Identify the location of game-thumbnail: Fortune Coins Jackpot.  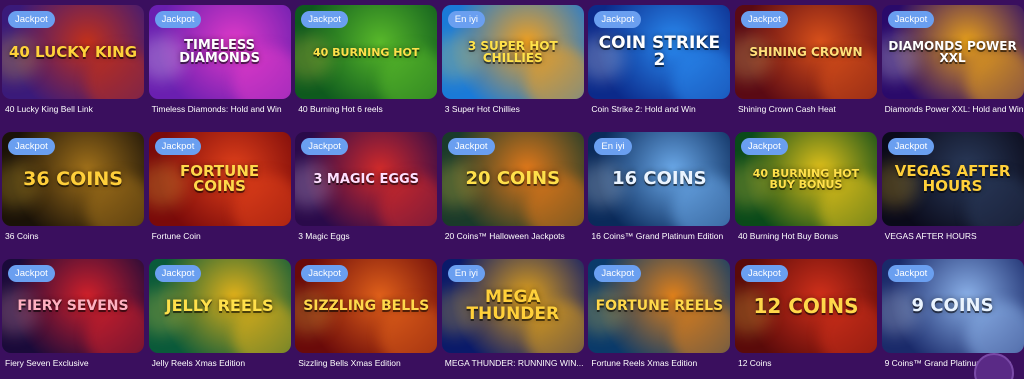
(219, 179).